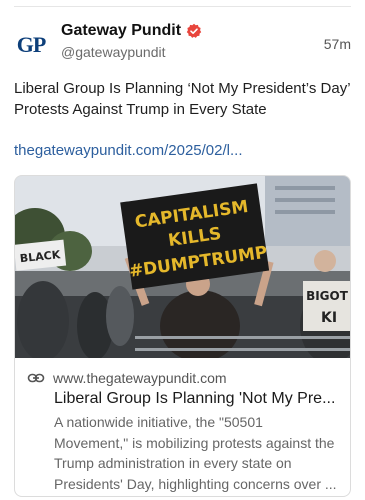  Describe the element at coordinates (337, 44) in the screenshot. I see `post-timestamp: 57m` at that location.